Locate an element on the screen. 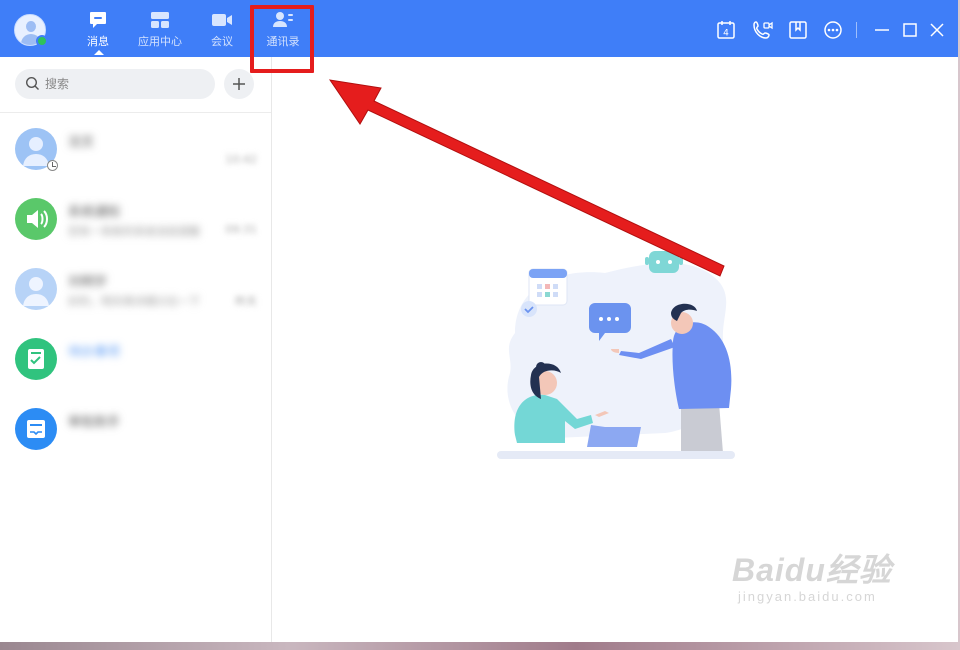 Image resolution: width=960 pixels, height=650 pixels. annotation-arrow is located at coordinates (526, 178).